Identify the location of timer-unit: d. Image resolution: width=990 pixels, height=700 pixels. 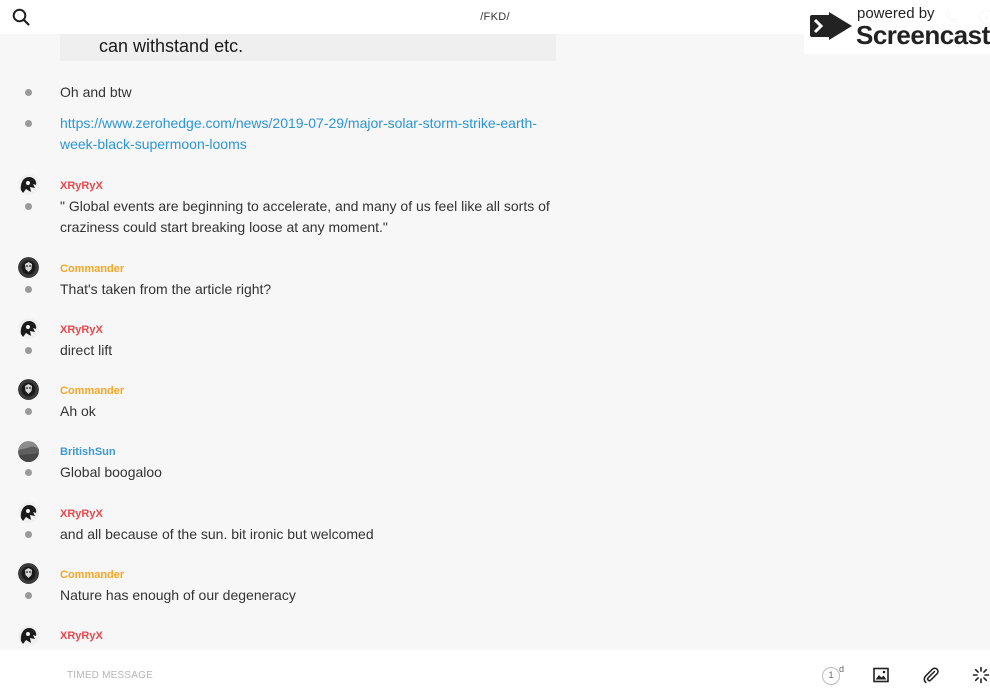
(842, 669).